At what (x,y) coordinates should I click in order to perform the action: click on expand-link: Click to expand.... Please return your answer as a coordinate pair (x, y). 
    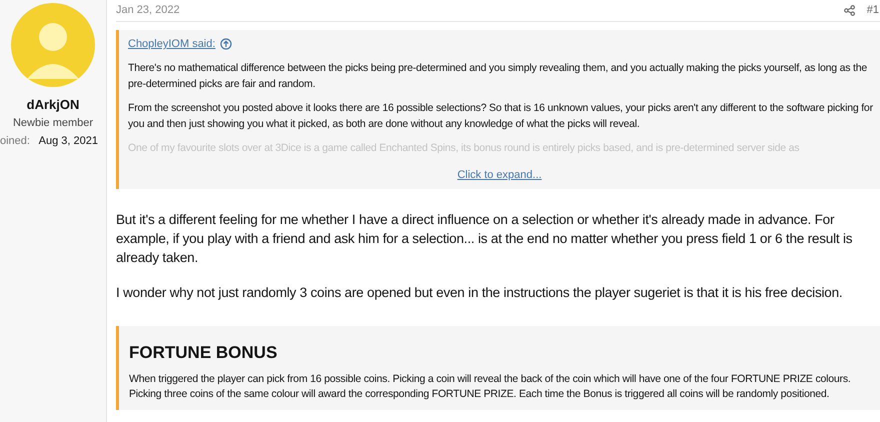
    Looking at the image, I should click on (499, 175).